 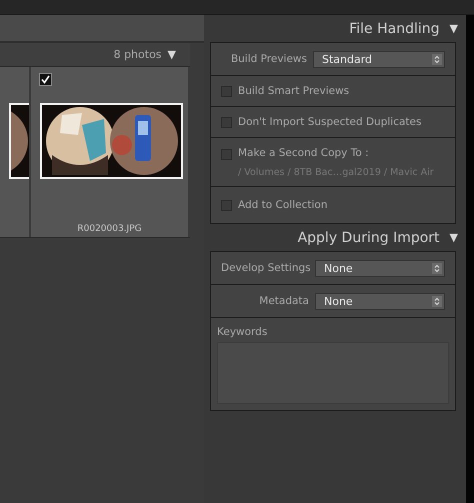 I want to click on section-header: File Handling ▼, so click(x=338, y=28).